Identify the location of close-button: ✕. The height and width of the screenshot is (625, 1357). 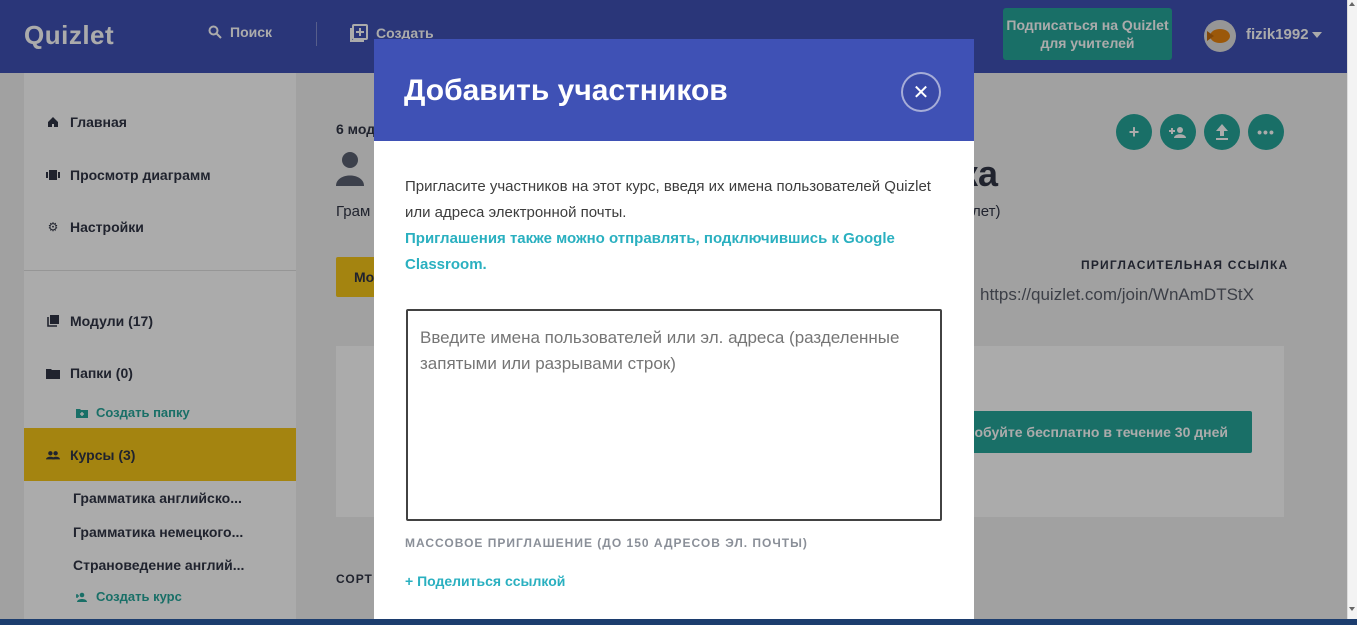
(921, 92).